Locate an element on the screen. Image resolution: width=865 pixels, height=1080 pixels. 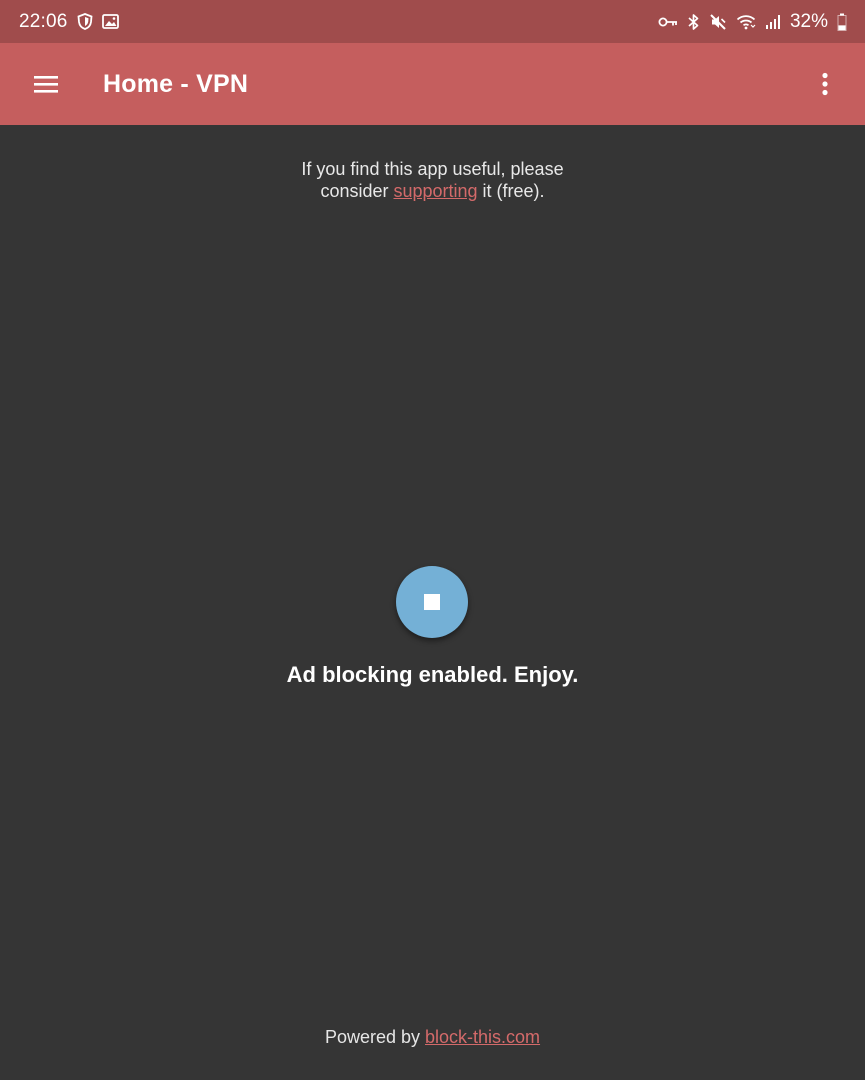
hamburger-menu-icon is located at coordinates (46, 84).